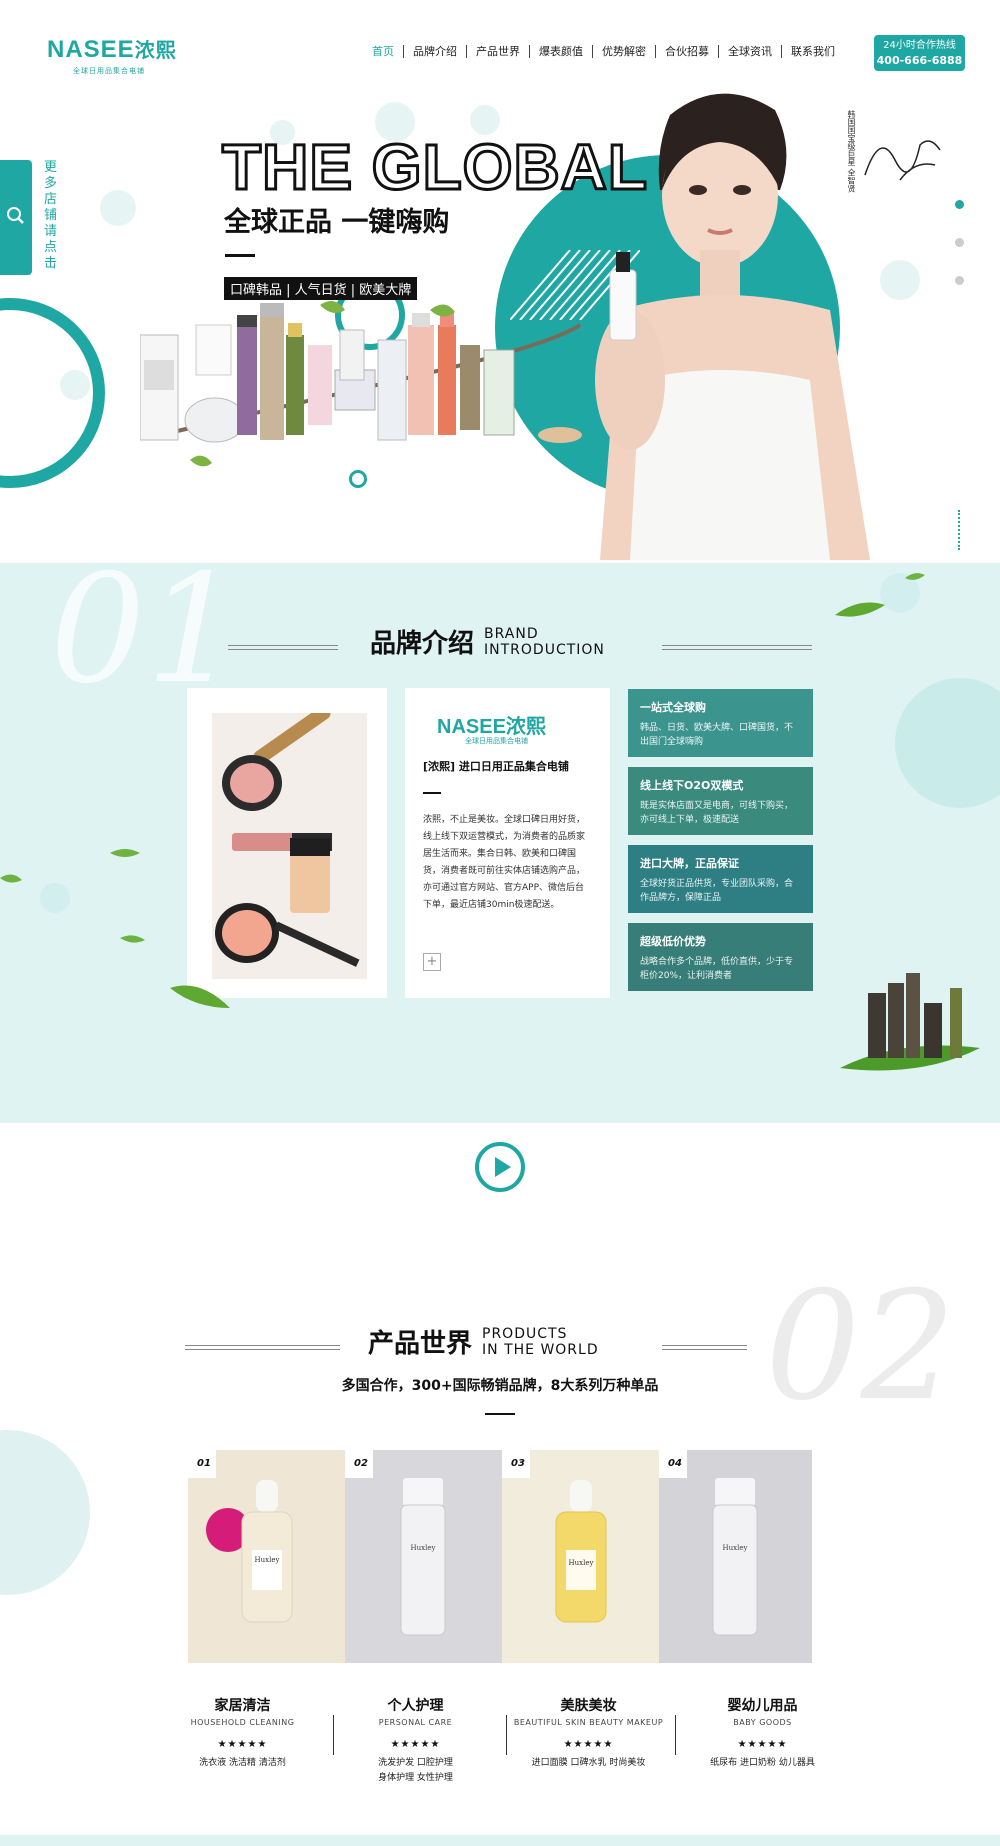 The height and width of the screenshot is (1846, 1000). I want to click on main-nav: 首页 品牌介绍 产品世界 爆表颜值 优势解密 合伙招募 全球资讯 联系我们, so click(608, 51).